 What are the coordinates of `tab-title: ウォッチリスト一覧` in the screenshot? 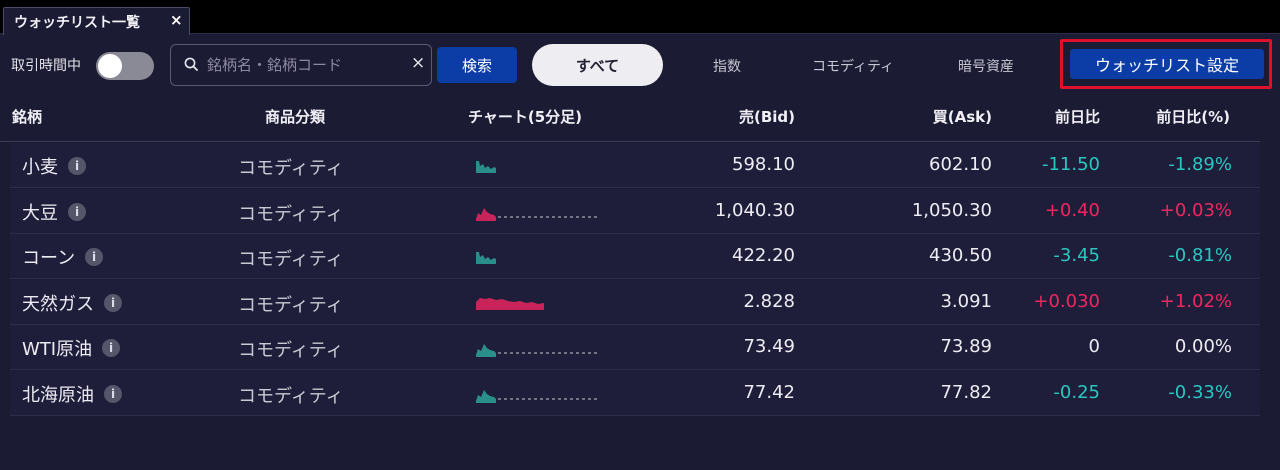 It's located at (77, 23).